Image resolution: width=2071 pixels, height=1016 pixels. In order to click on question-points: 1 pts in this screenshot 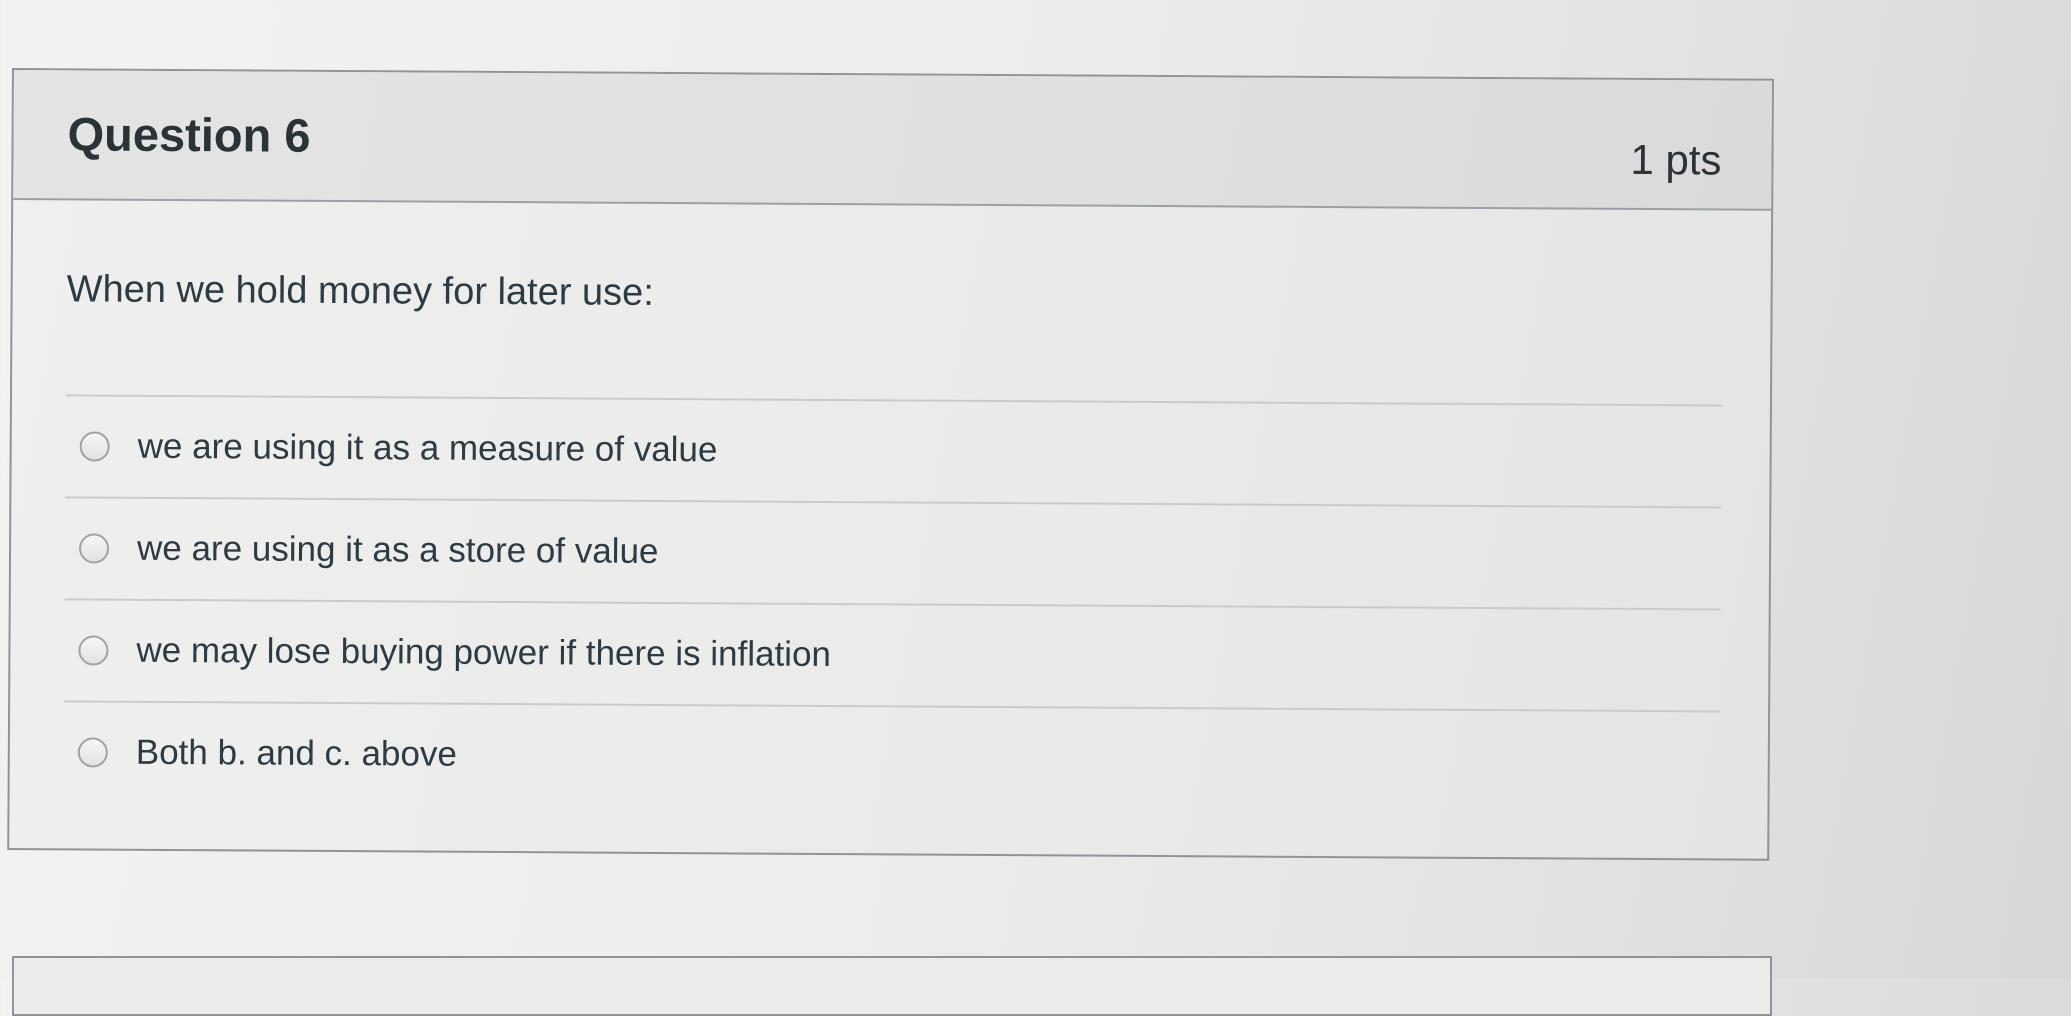, I will do `click(1676, 159)`.